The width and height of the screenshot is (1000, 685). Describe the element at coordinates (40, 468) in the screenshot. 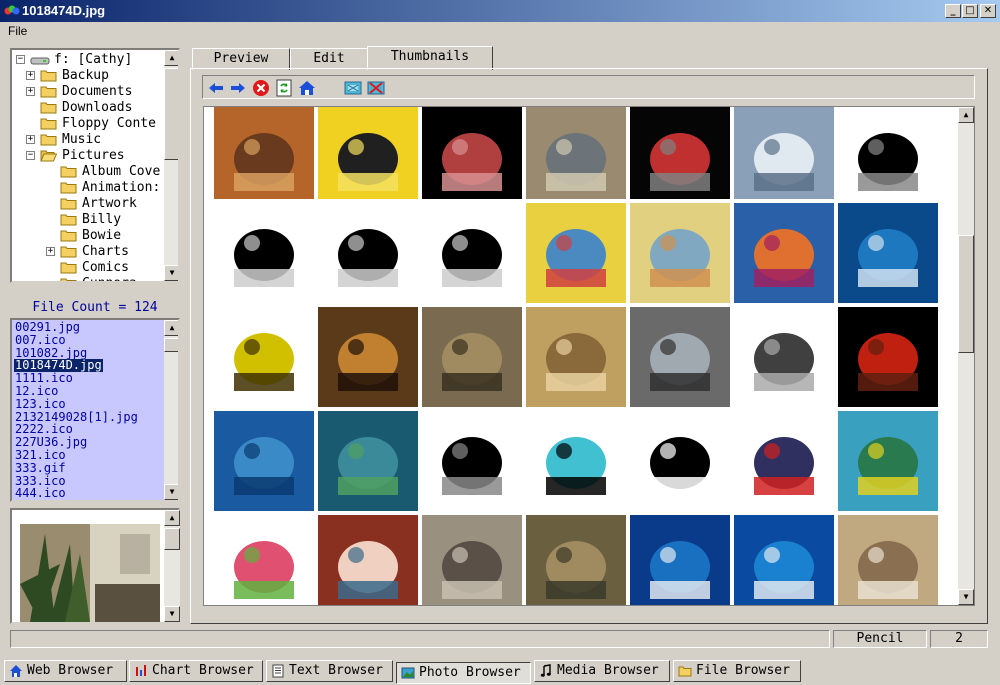

I see `file-list-item: 333.gif` at that location.